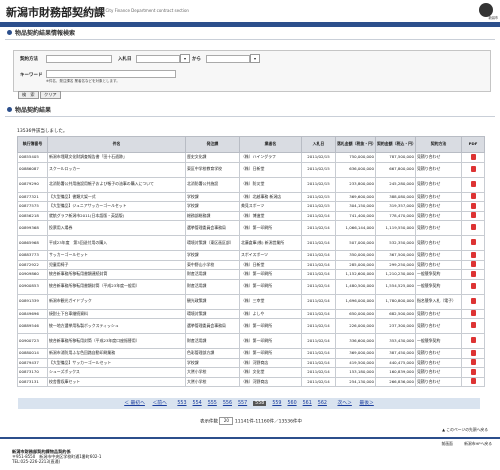  I want to click on per-page-select: 20, so click(226, 421).